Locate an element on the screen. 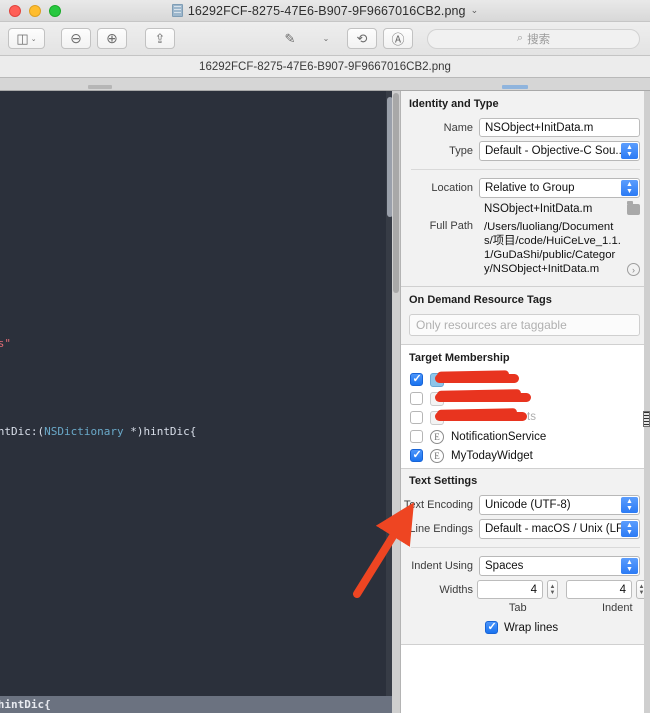 The height and width of the screenshot is (713, 650). markup-options-button: ⌄ is located at coordinates (326, 38).